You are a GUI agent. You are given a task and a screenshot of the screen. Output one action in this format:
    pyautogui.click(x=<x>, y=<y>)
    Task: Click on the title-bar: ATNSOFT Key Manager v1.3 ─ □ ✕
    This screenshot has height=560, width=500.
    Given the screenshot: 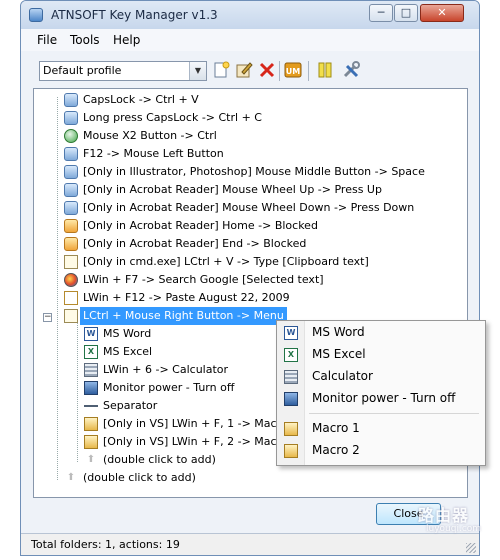 What is the action you would take?
    pyautogui.click(x=250, y=15)
    